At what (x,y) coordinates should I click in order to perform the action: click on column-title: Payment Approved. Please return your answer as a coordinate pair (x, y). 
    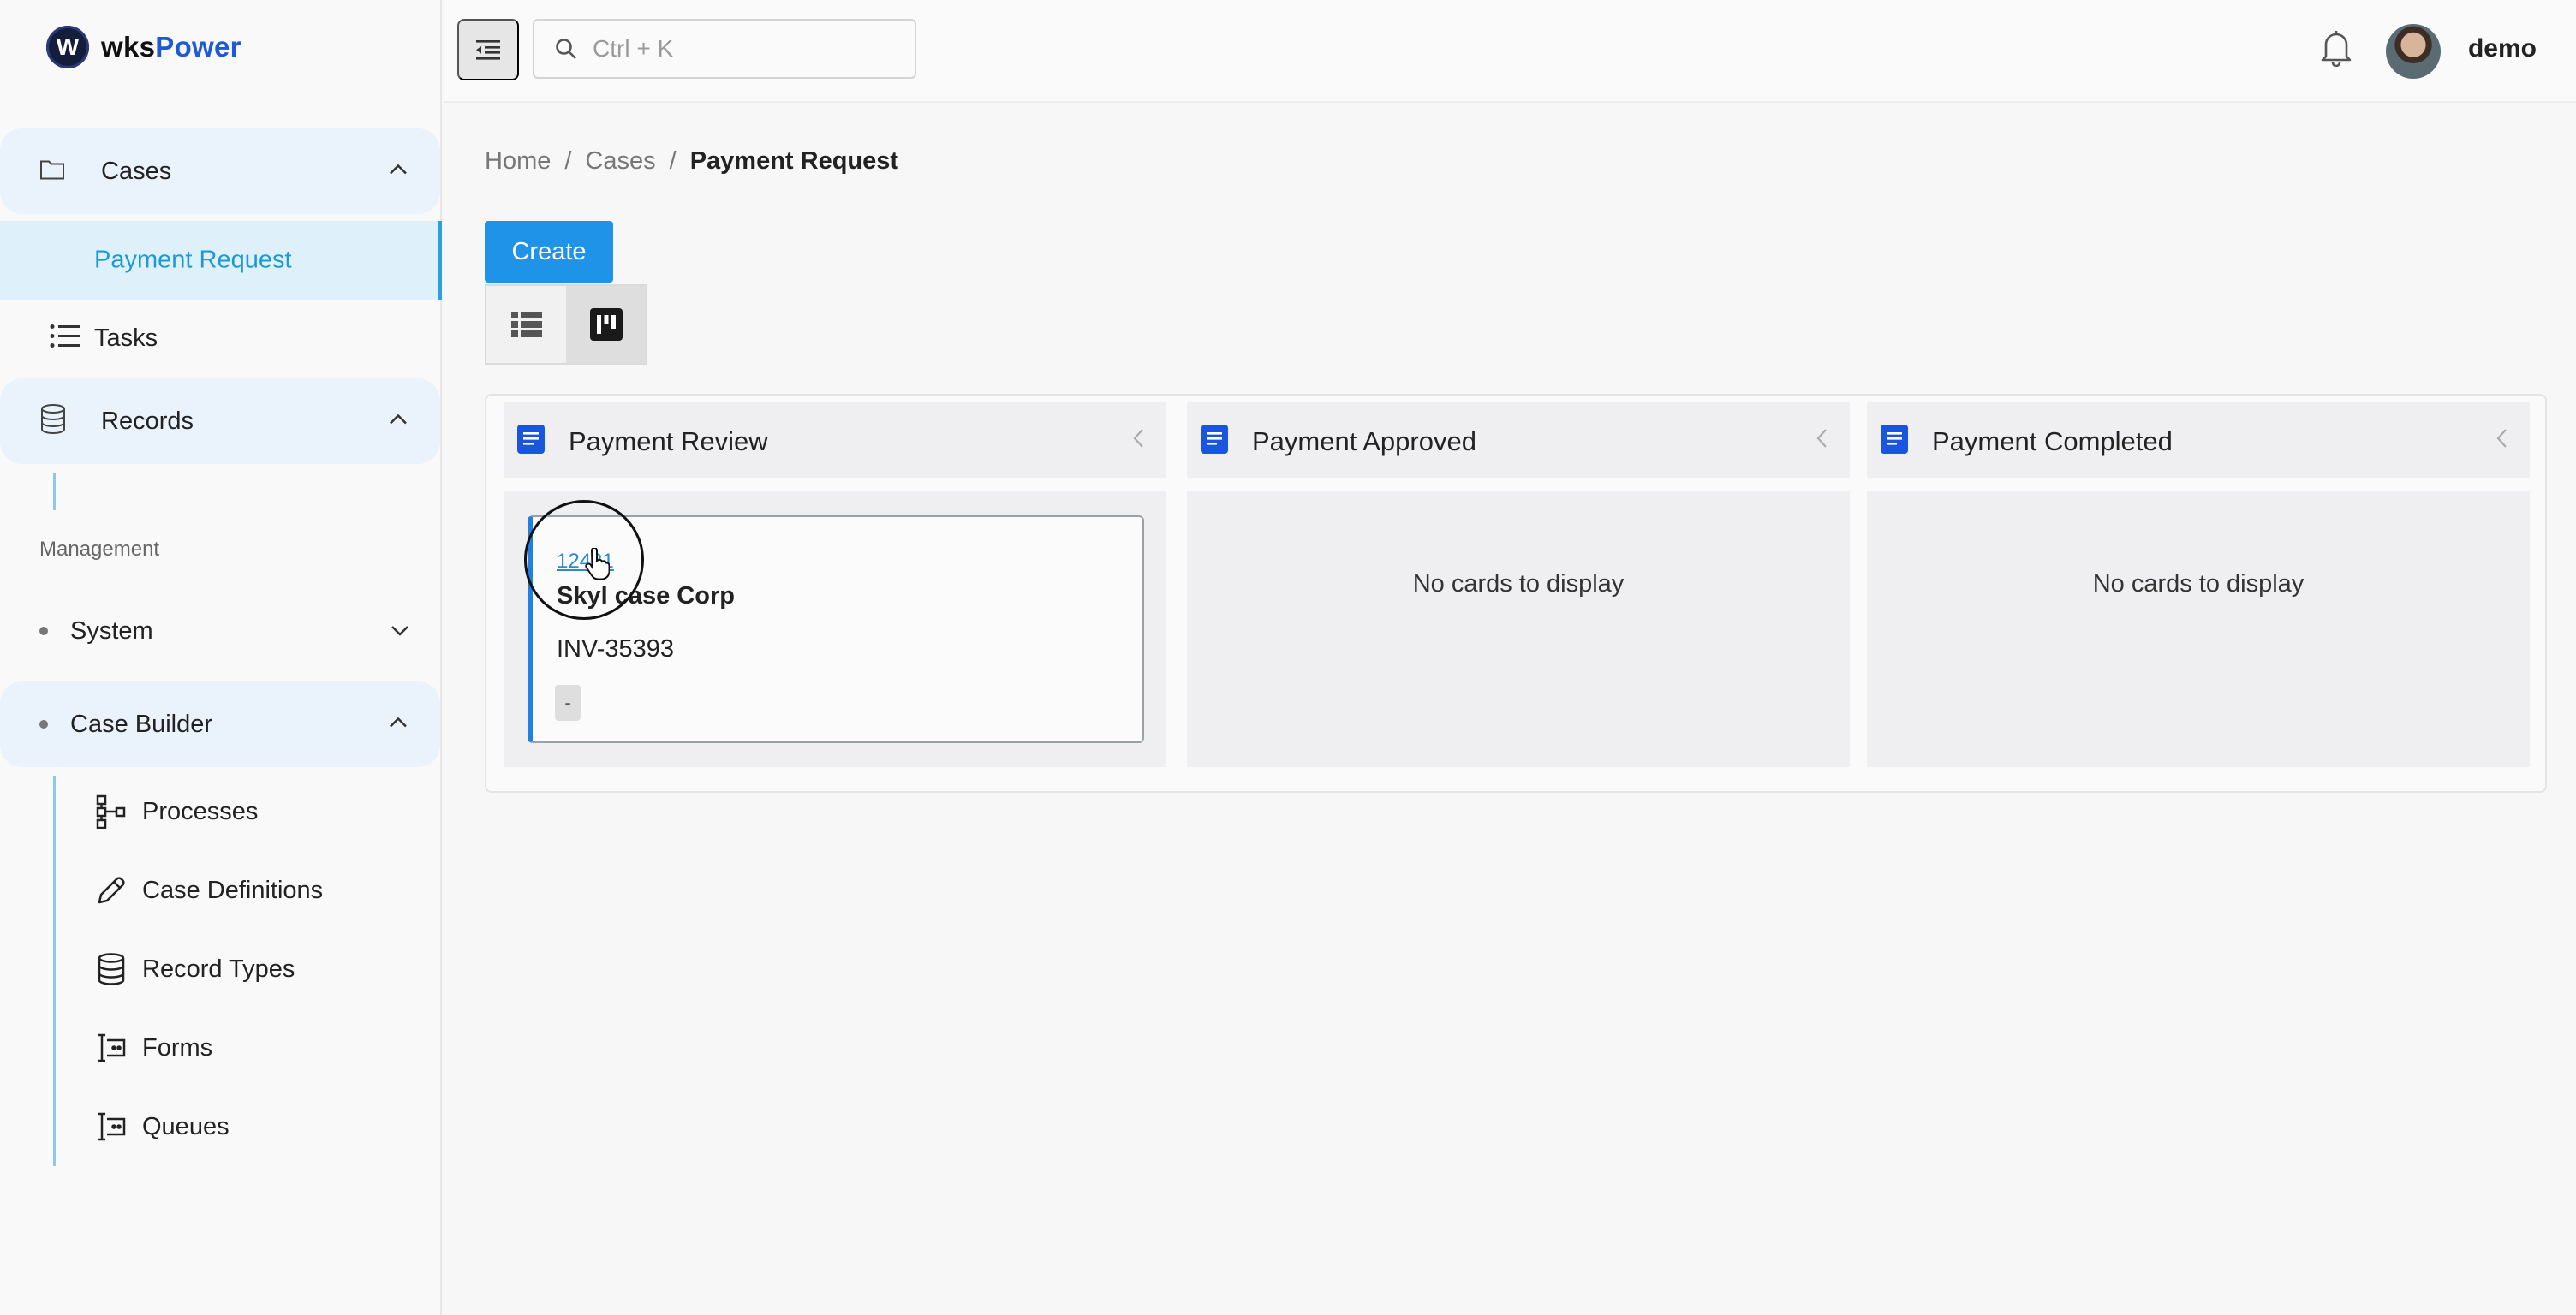
    Looking at the image, I should click on (1364, 441).